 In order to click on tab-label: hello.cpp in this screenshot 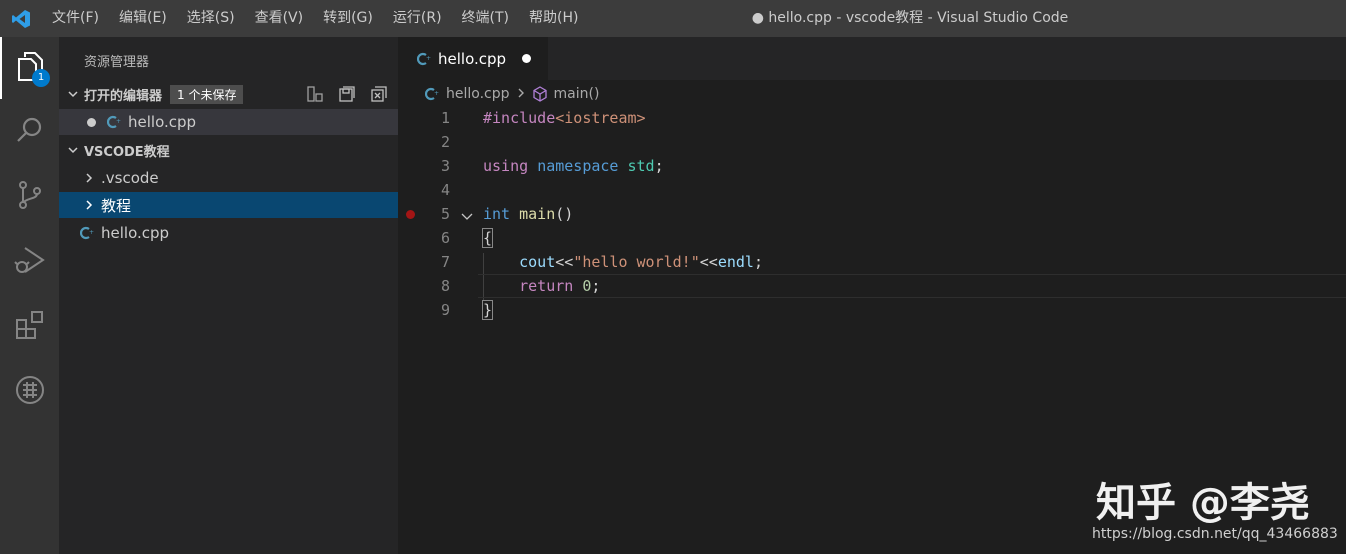, I will do `click(472, 58)`.